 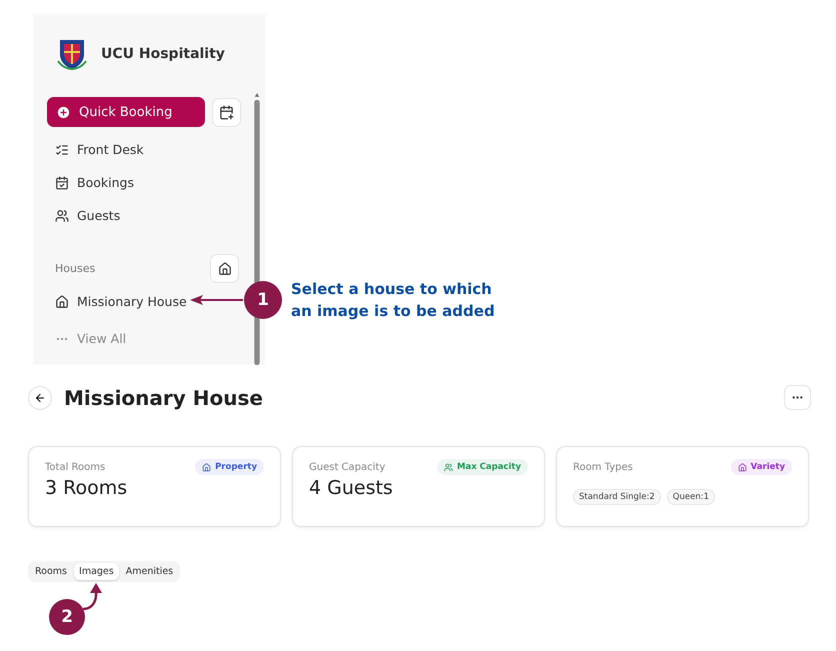 I want to click on section-label: Houses, so click(x=75, y=268).